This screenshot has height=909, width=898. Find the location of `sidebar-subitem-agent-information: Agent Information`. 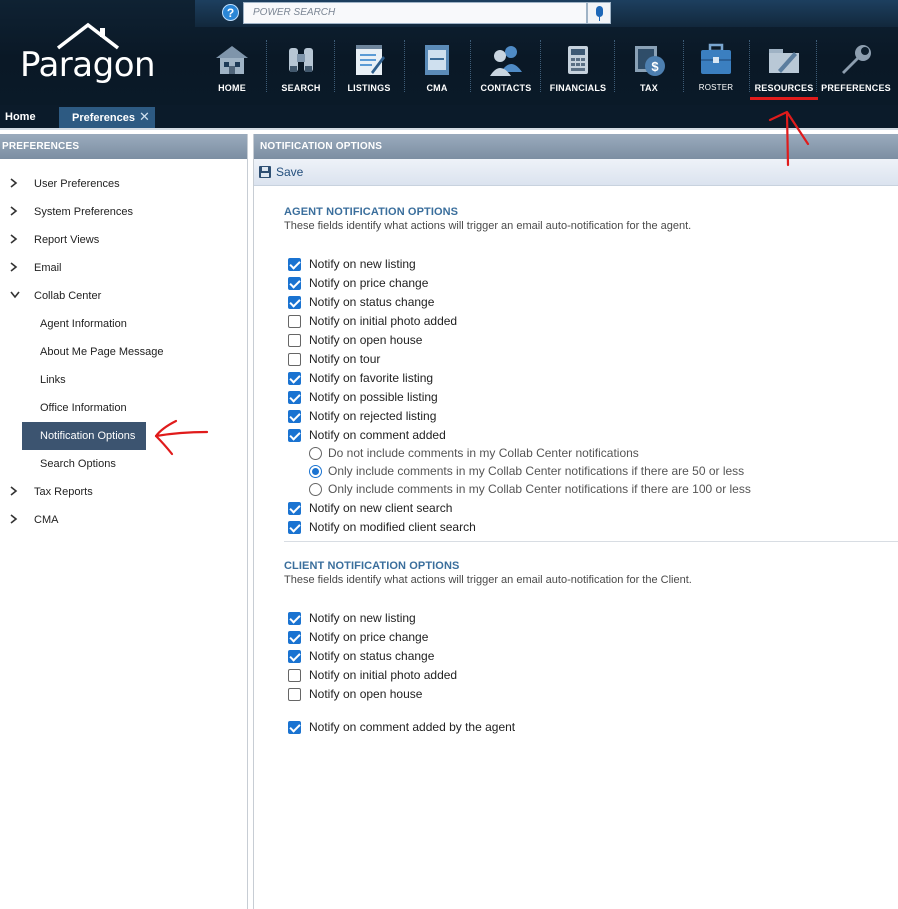

sidebar-subitem-agent-information: Agent Information is located at coordinates (83, 328).